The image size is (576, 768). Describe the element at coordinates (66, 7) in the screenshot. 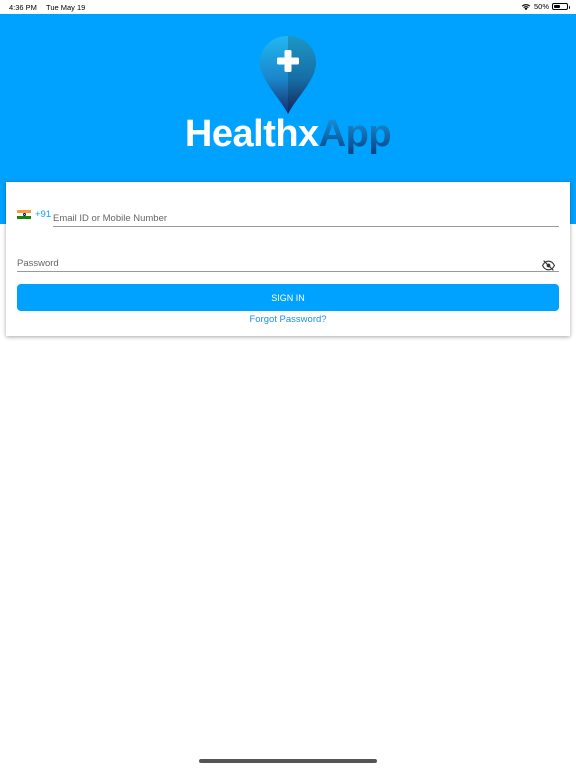

I see `status-date: Tue May 19` at that location.